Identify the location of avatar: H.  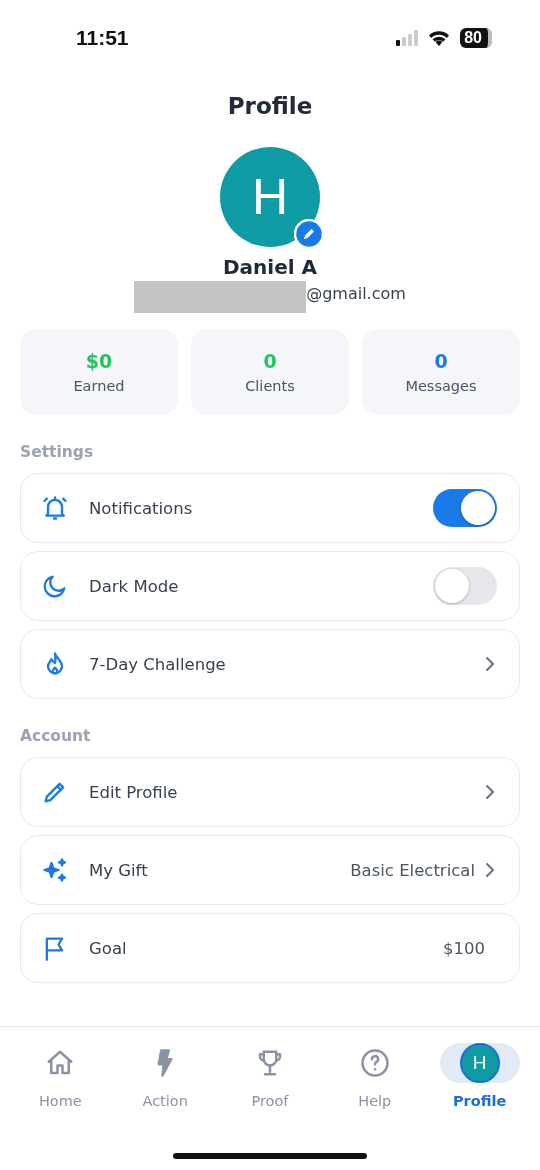
(479, 1063).